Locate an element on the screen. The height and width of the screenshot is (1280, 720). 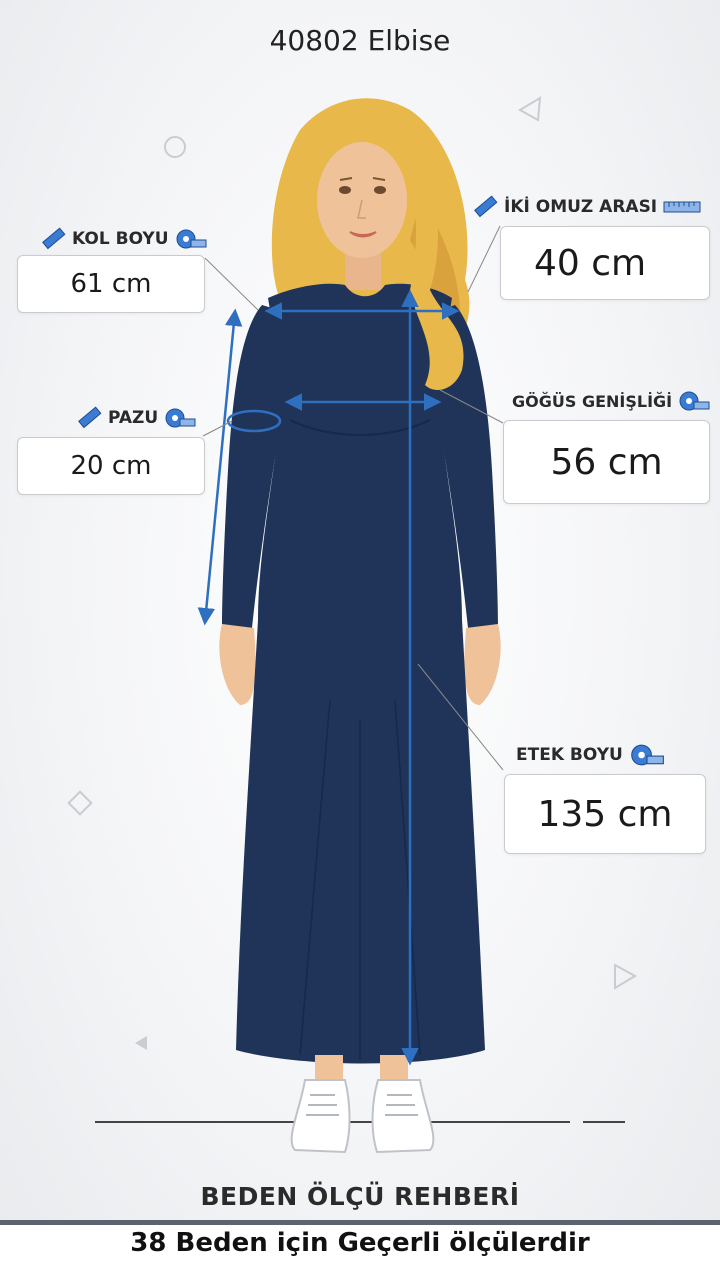
etek-boyu-value: 135 cm is located at coordinates (605, 814).